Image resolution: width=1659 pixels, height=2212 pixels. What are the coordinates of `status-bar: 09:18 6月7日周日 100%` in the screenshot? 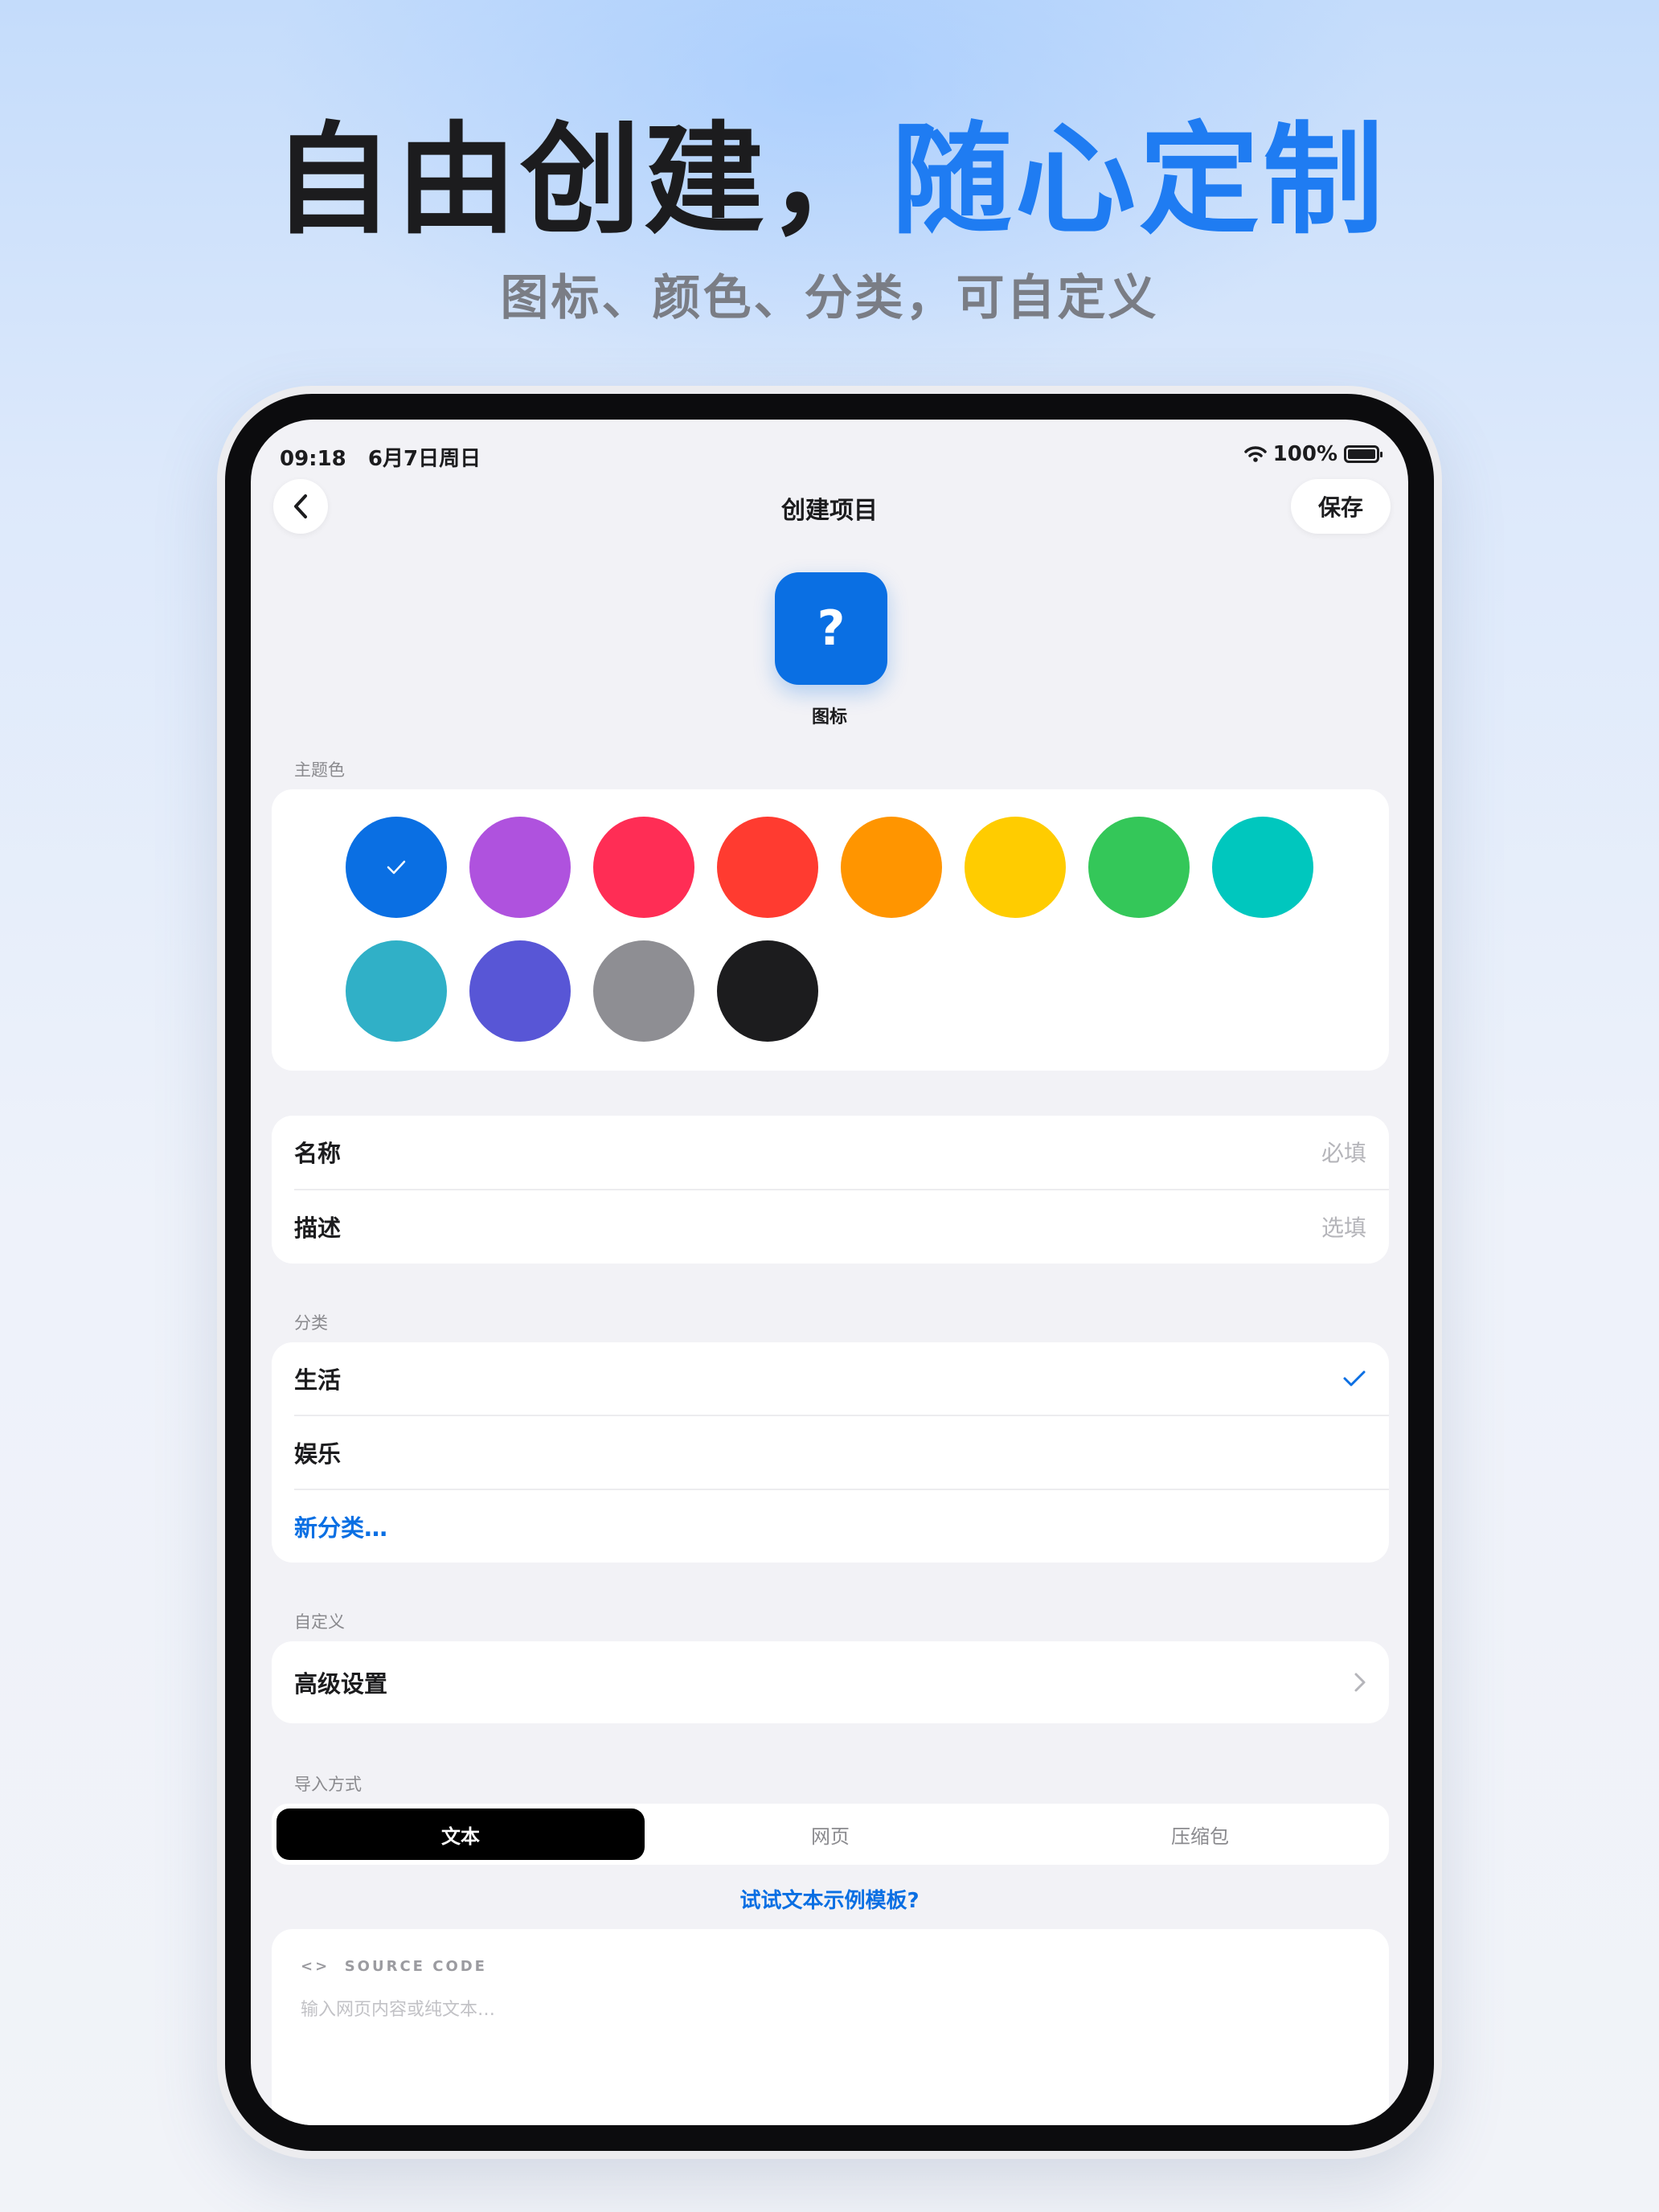 It's located at (831, 456).